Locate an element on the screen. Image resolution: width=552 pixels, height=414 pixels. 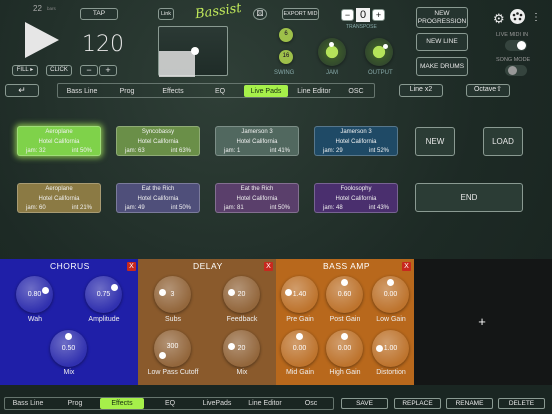
bottom-tab-line-editor: Line Editor is located at coordinates (265, 403).